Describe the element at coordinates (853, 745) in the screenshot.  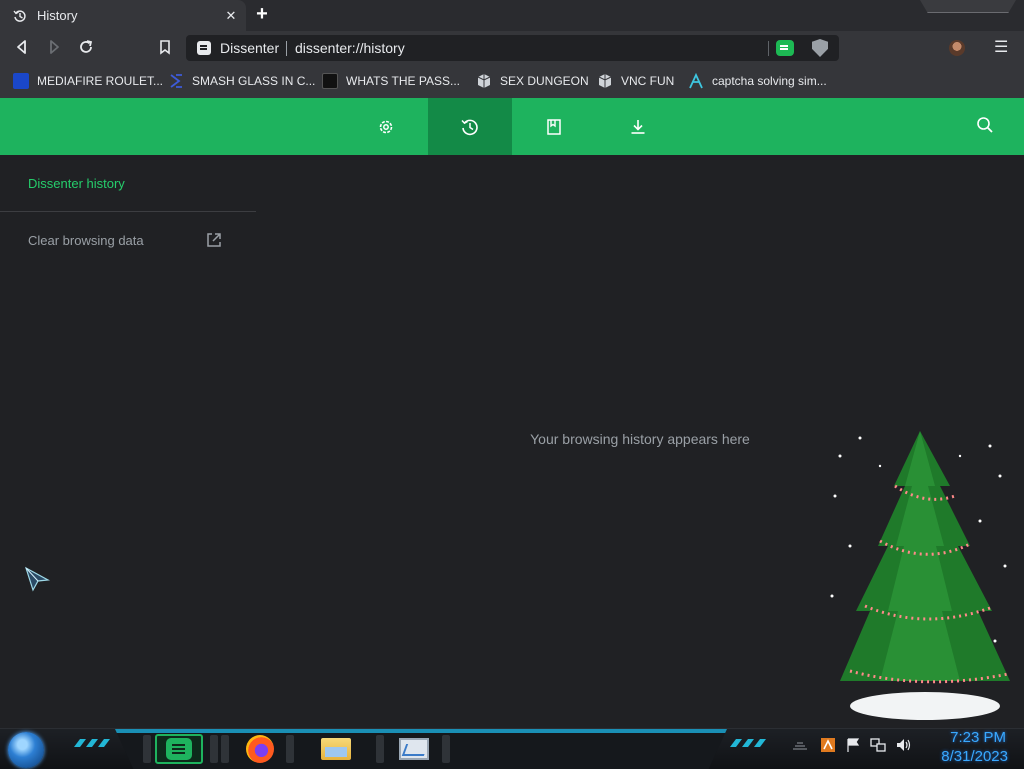
I see `flag-icon` at that location.